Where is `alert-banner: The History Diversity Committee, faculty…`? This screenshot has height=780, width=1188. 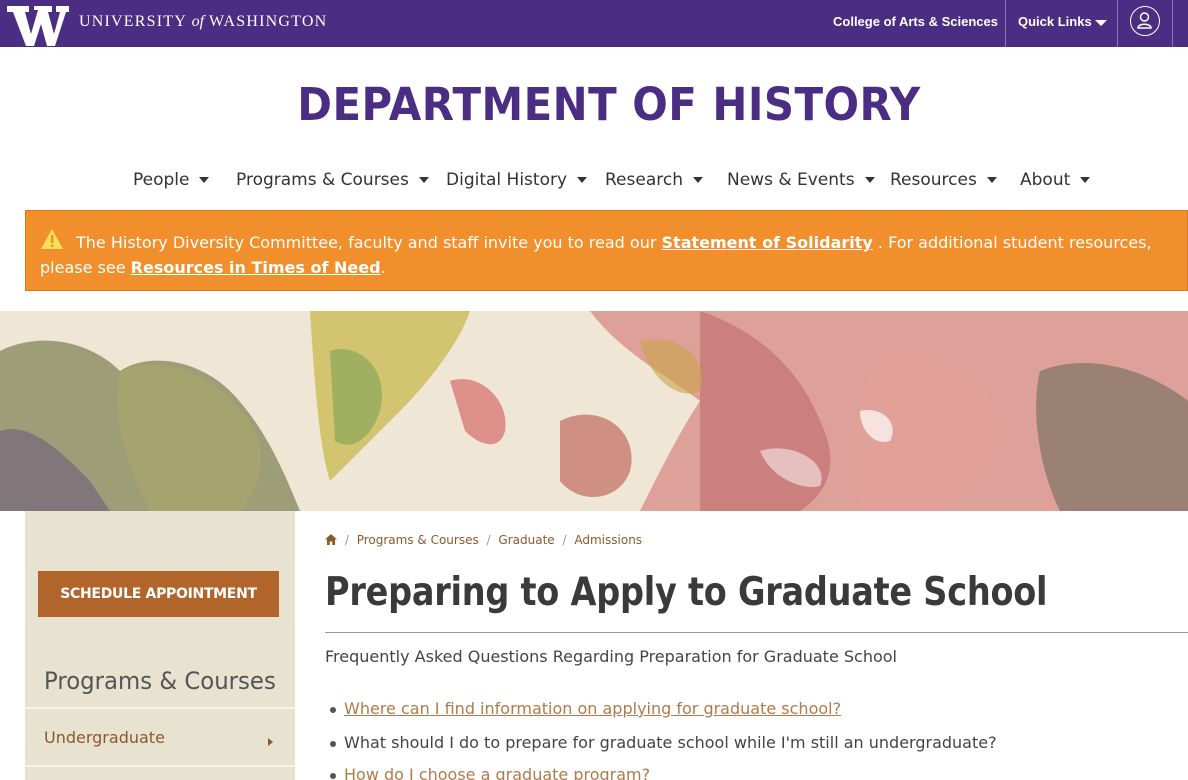
alert-banner: The History Diversity Committee, faculty… is located at coordinates (606, 250).